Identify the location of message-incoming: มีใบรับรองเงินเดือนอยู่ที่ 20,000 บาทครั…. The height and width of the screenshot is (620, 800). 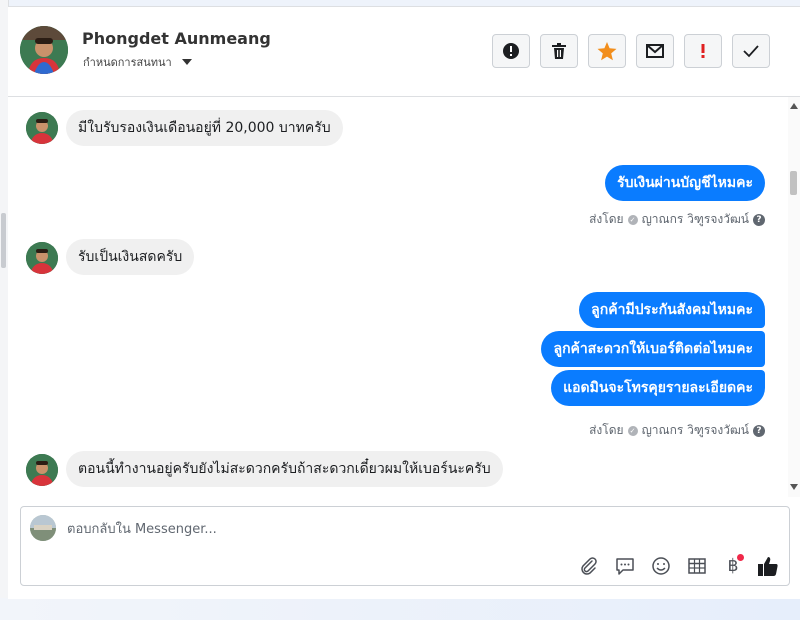
(204, 128).